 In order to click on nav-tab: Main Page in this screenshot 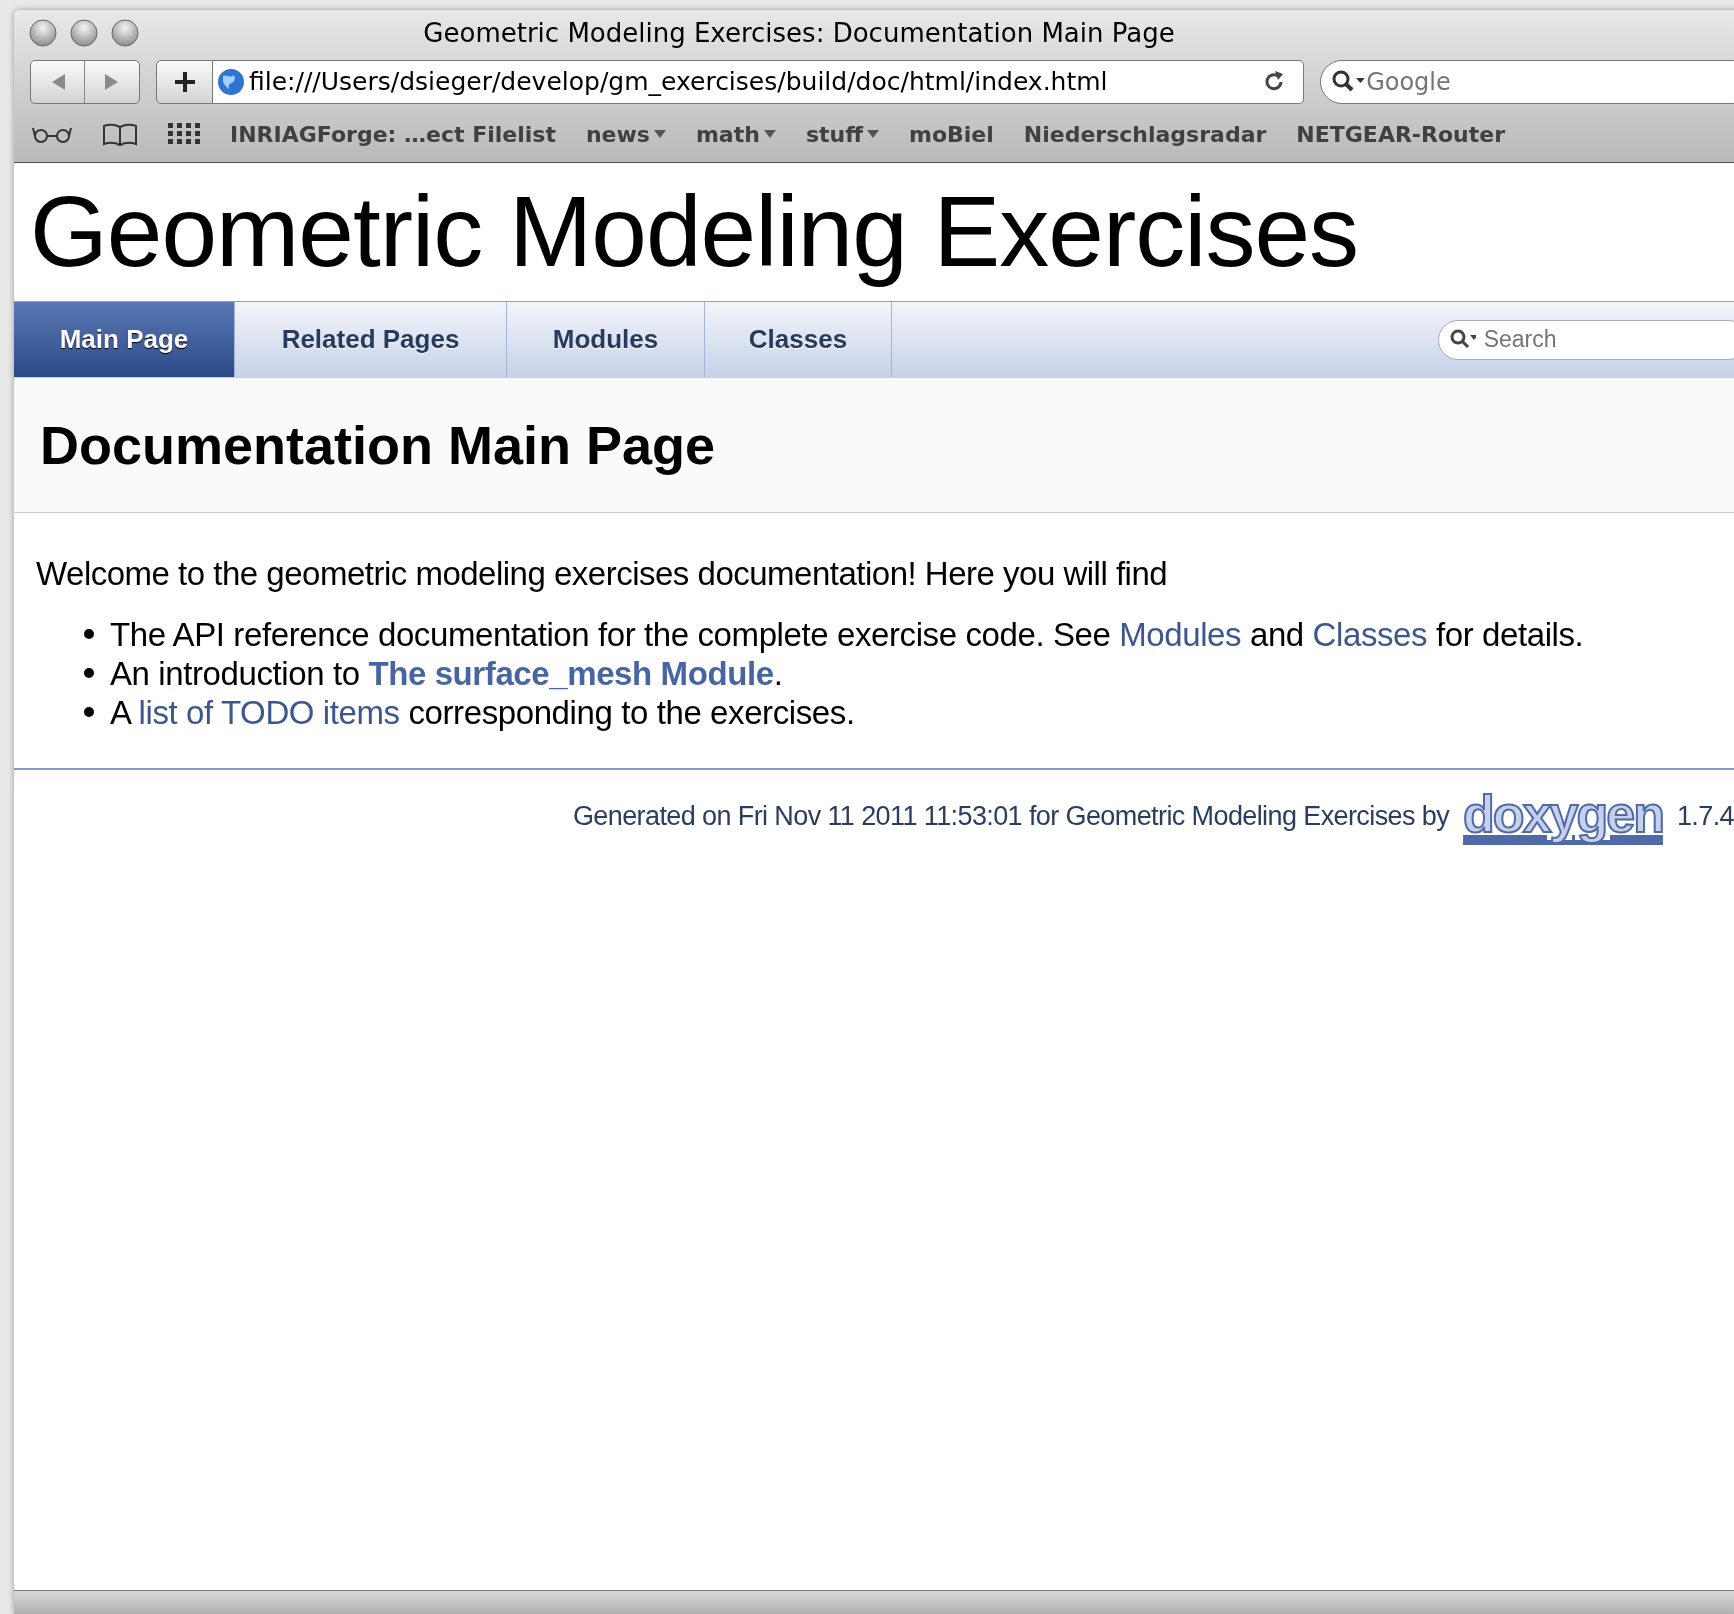, I will do `click(124, 339)`.